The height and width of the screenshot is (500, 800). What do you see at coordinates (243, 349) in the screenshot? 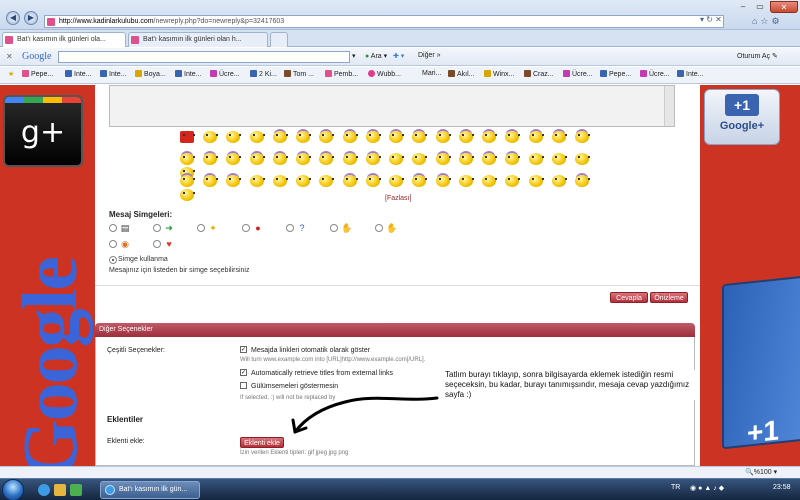
I see `auto-link-checkbox: ✓` at bounding box center [243, 349].